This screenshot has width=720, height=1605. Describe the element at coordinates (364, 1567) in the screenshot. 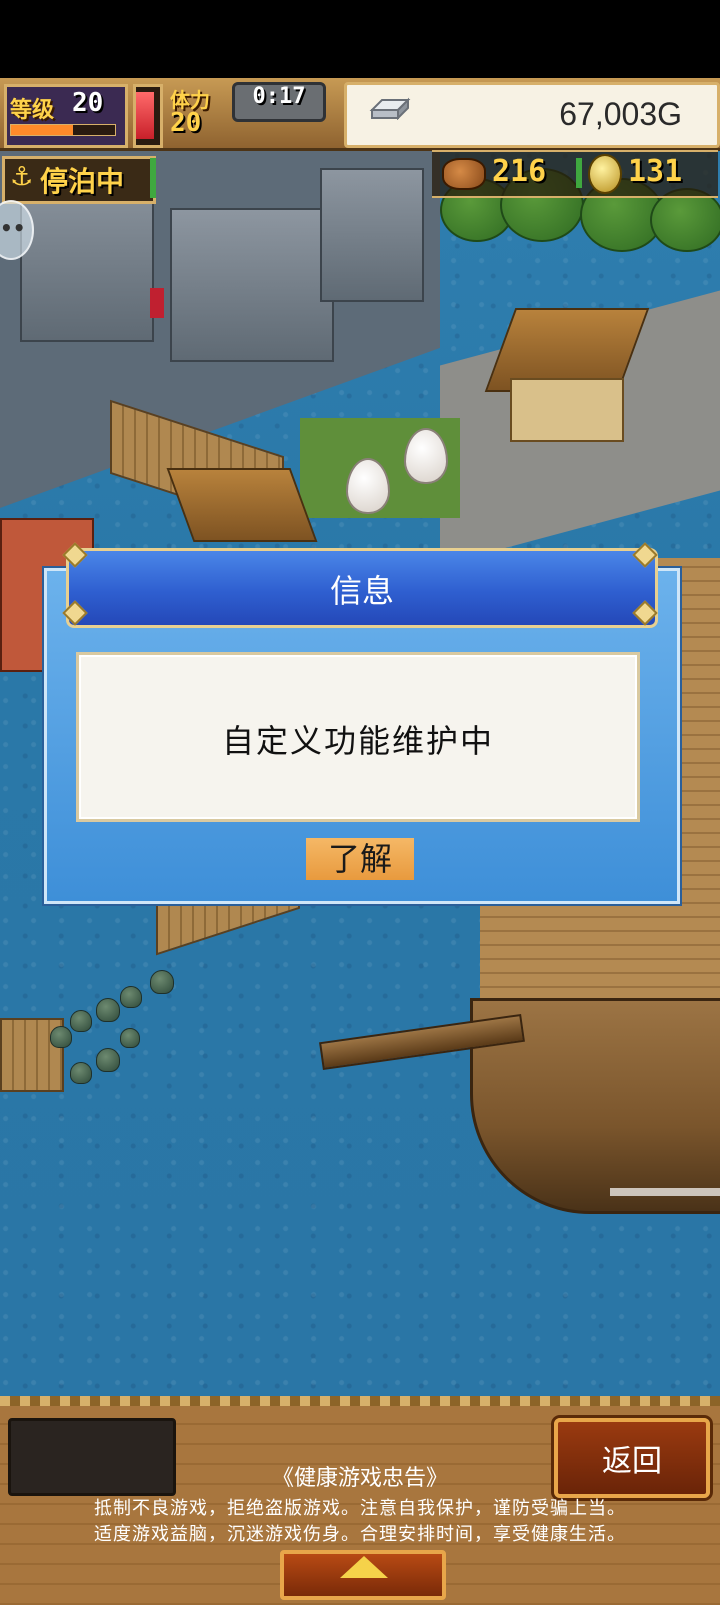

I see `up-arrow-icon` at that location.